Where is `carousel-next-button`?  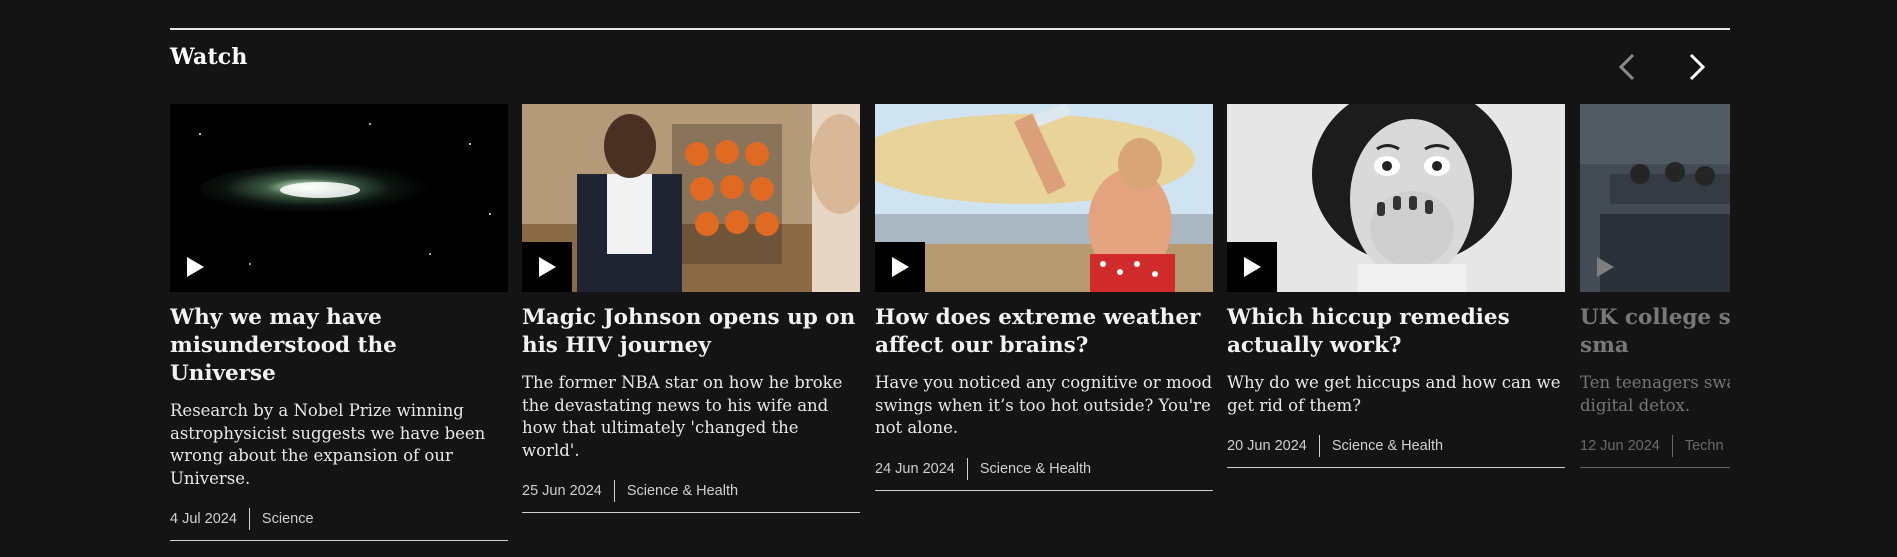 carousel-next-button is located at coordinates (1697, 67).